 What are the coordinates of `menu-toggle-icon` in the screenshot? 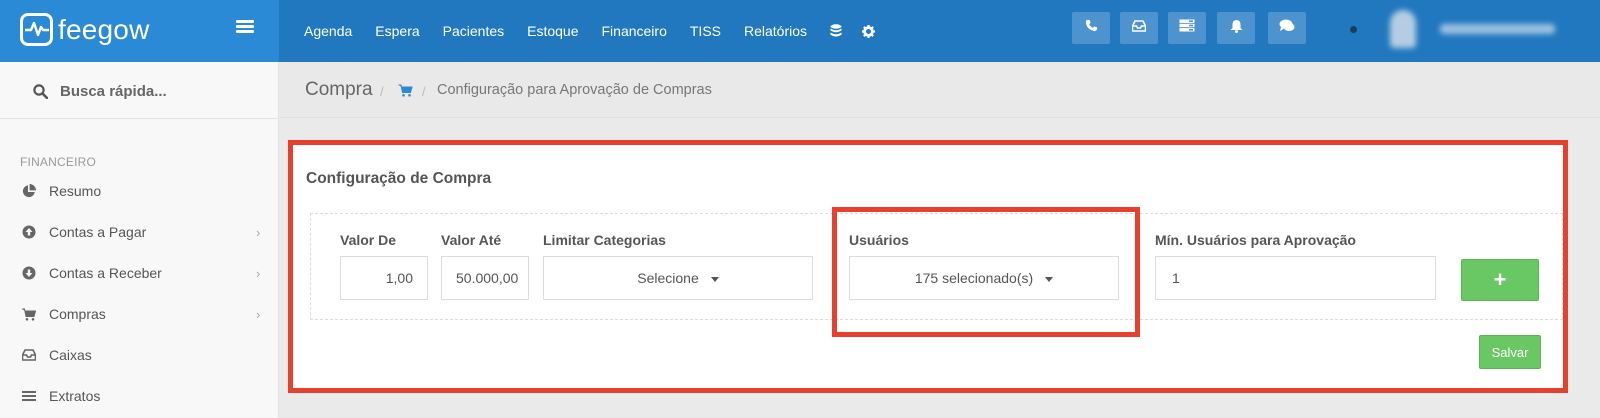 It's located at (245, 27).